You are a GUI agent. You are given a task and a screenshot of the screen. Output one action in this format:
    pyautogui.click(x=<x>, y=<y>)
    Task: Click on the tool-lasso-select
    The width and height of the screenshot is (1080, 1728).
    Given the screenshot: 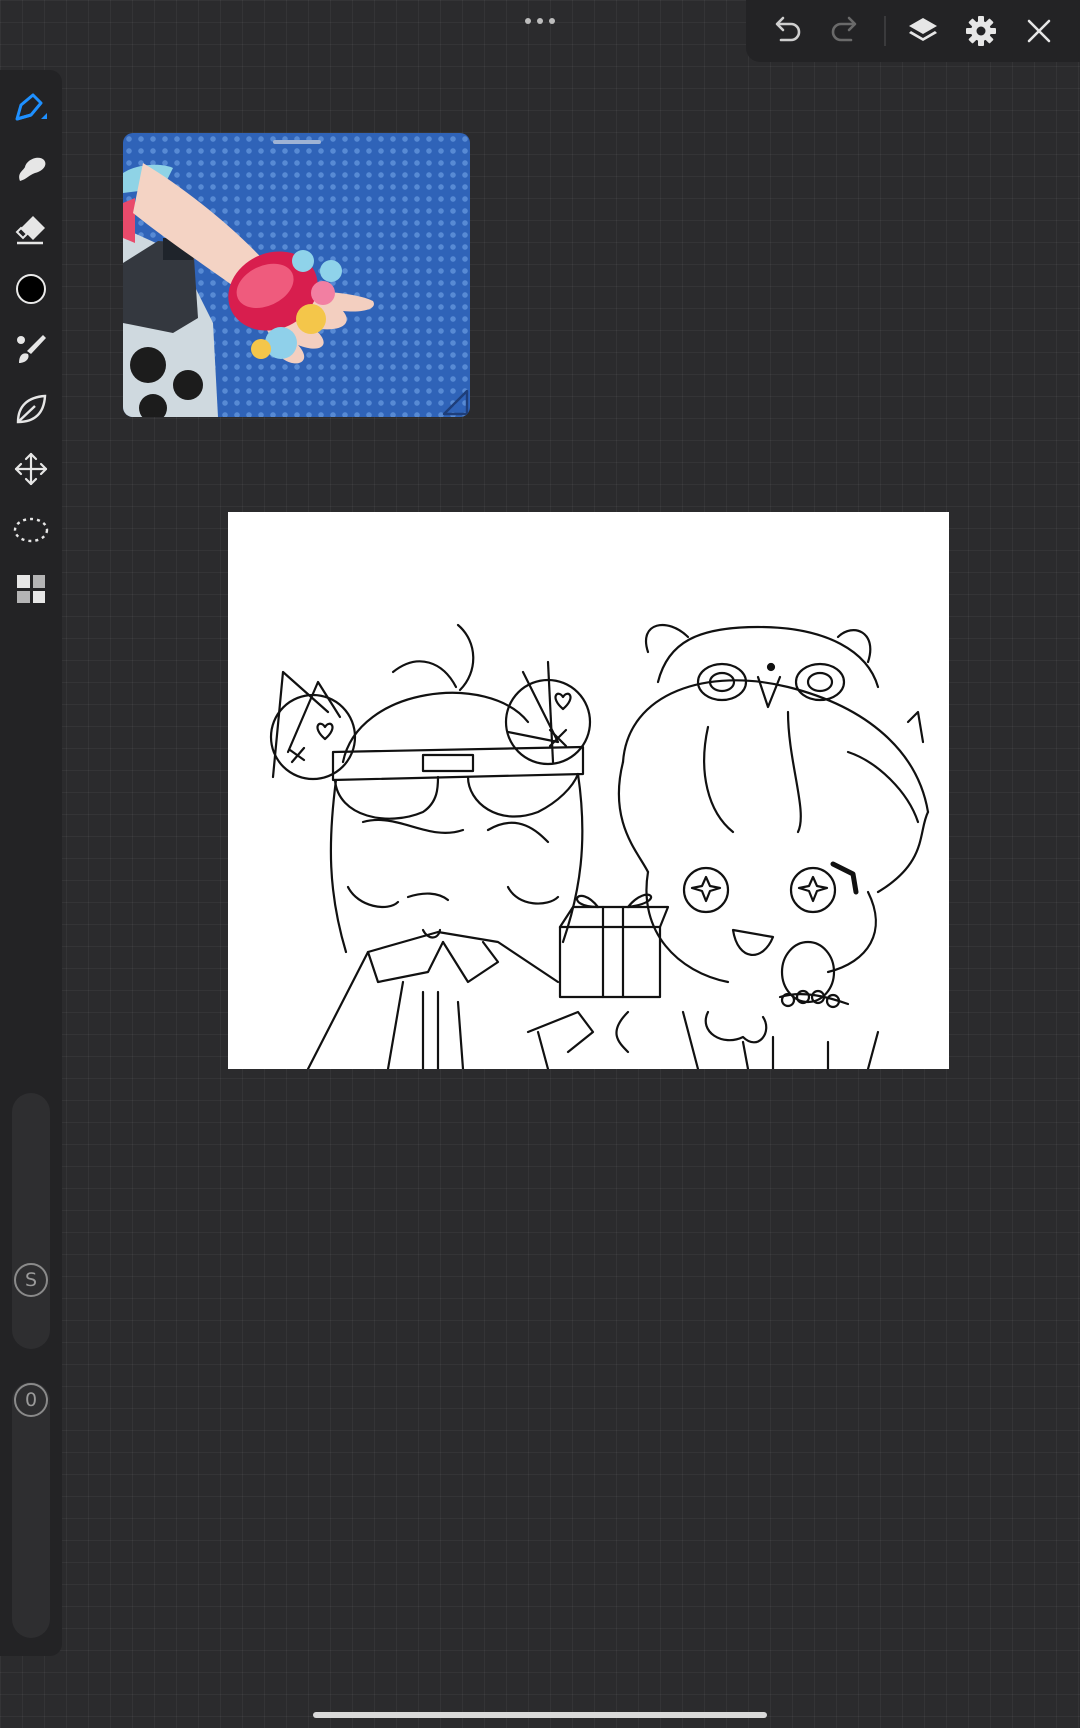 What is the action you would take?
    pyautogui.click(x=31, y=529)
    